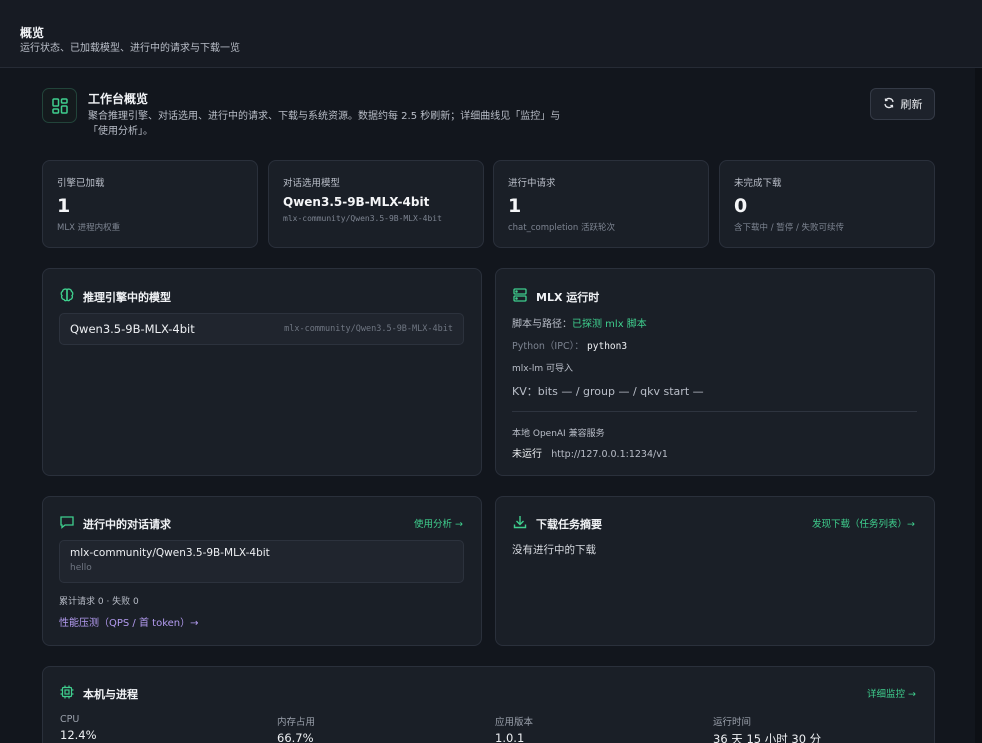  I want to click on detail-monitor-link: 详细监控 →, so click(891, 693).